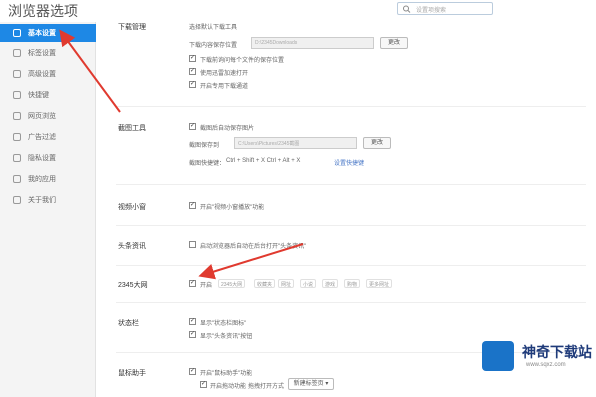 The width and height of the screenshot is (596, 397). I want to click on drag-checkbox: ✓, so click(203, 384).